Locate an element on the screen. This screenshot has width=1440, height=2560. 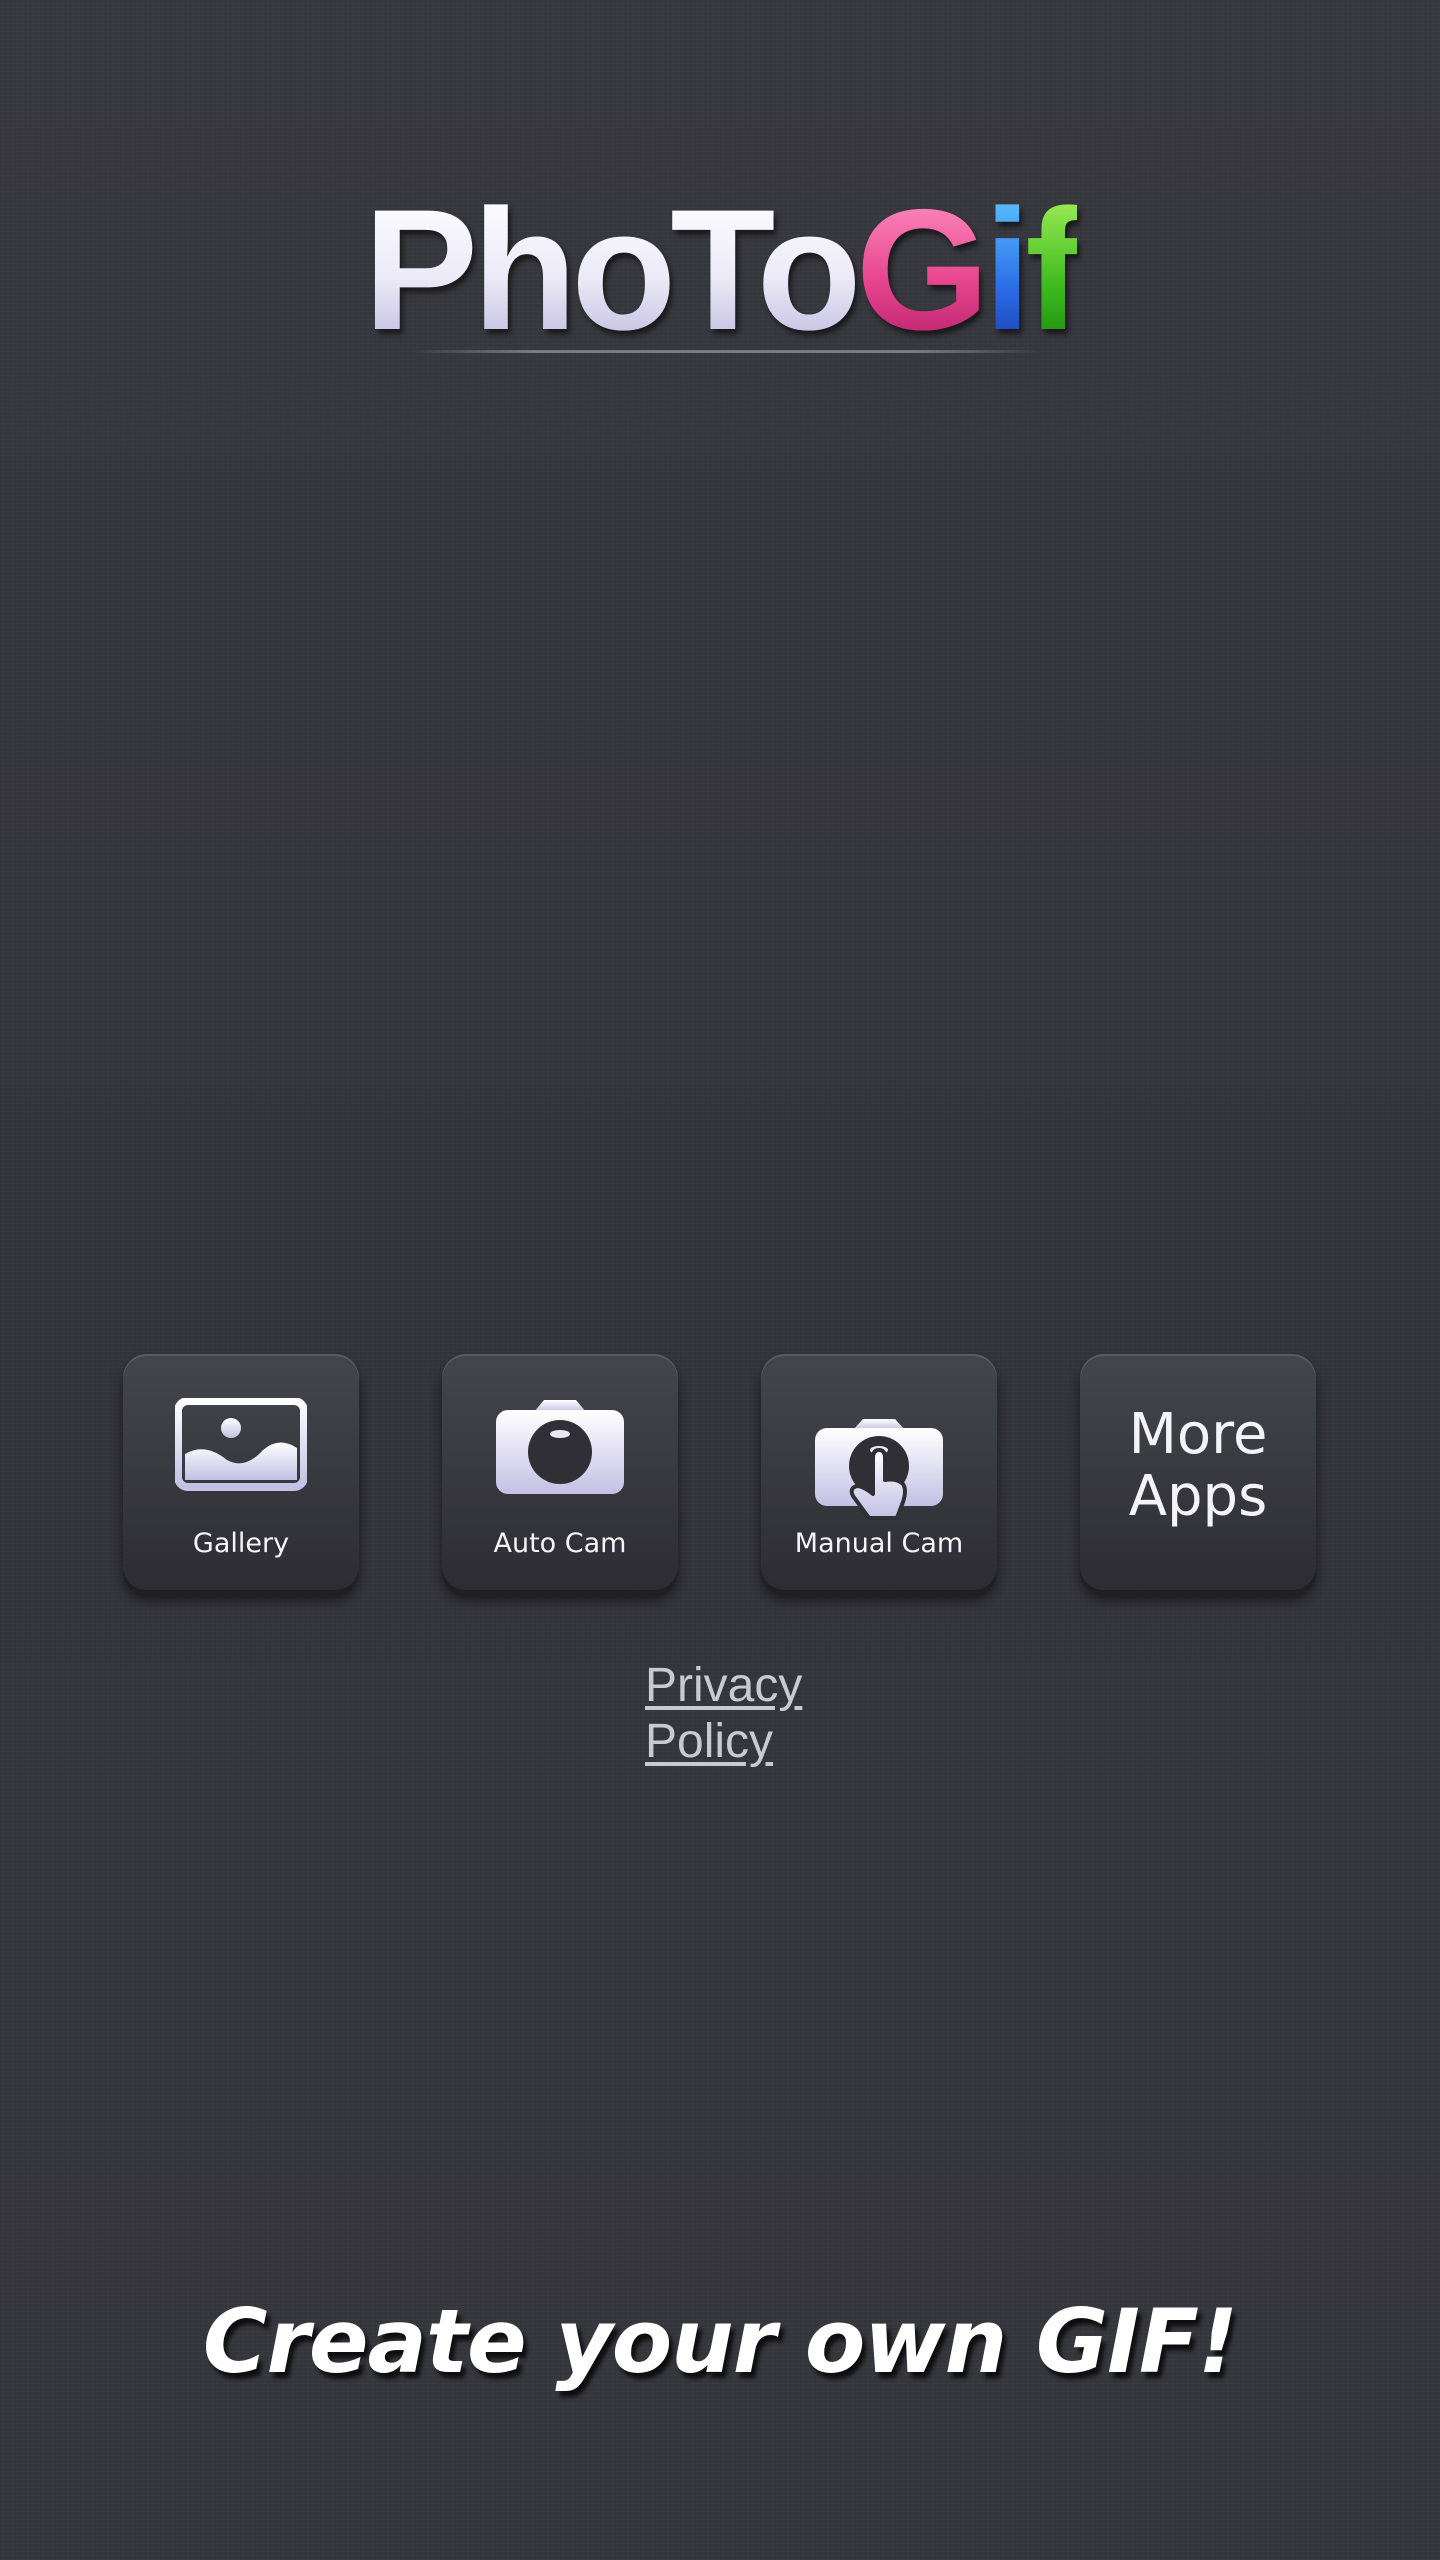
camera-touch-icon is located at coordinates (879, 1469).